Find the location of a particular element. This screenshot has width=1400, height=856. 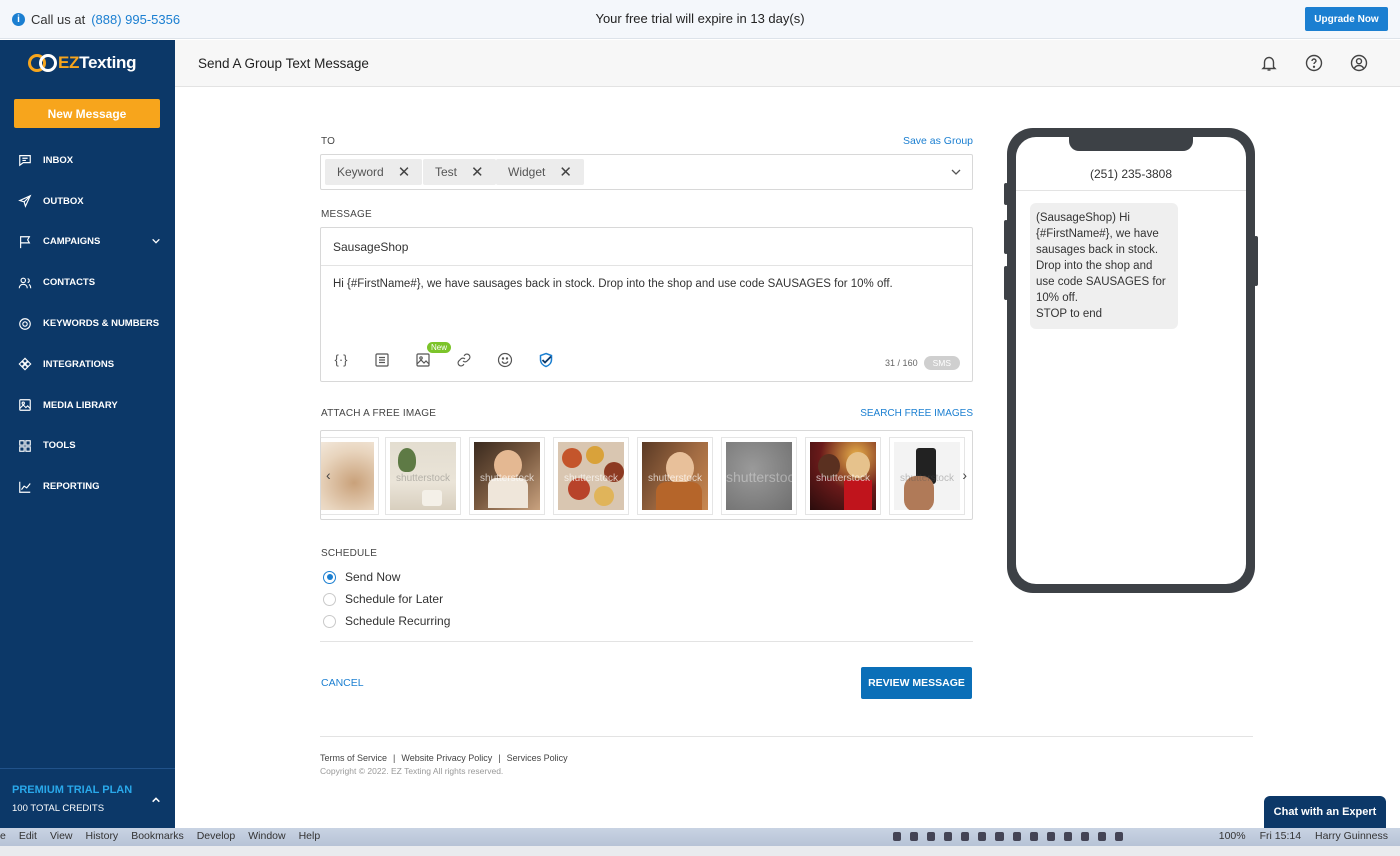

terms-link: Terms of Service is located at coordinates (353, 758).